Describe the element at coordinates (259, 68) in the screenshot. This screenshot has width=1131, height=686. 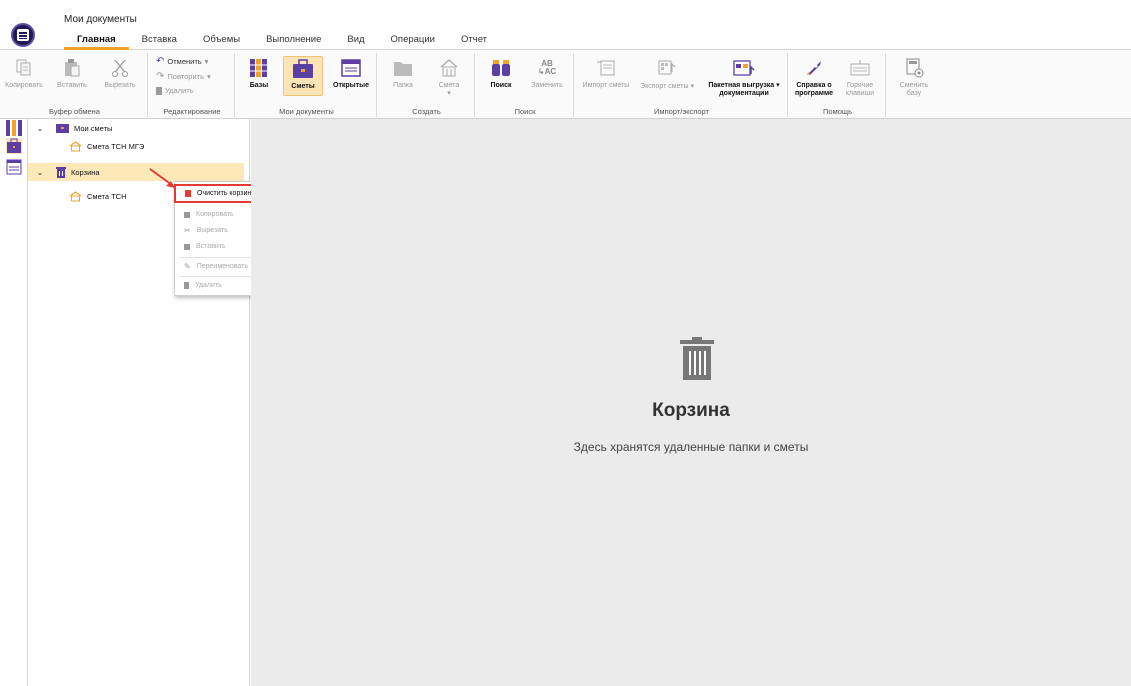
I see `bases-icon` at that location.